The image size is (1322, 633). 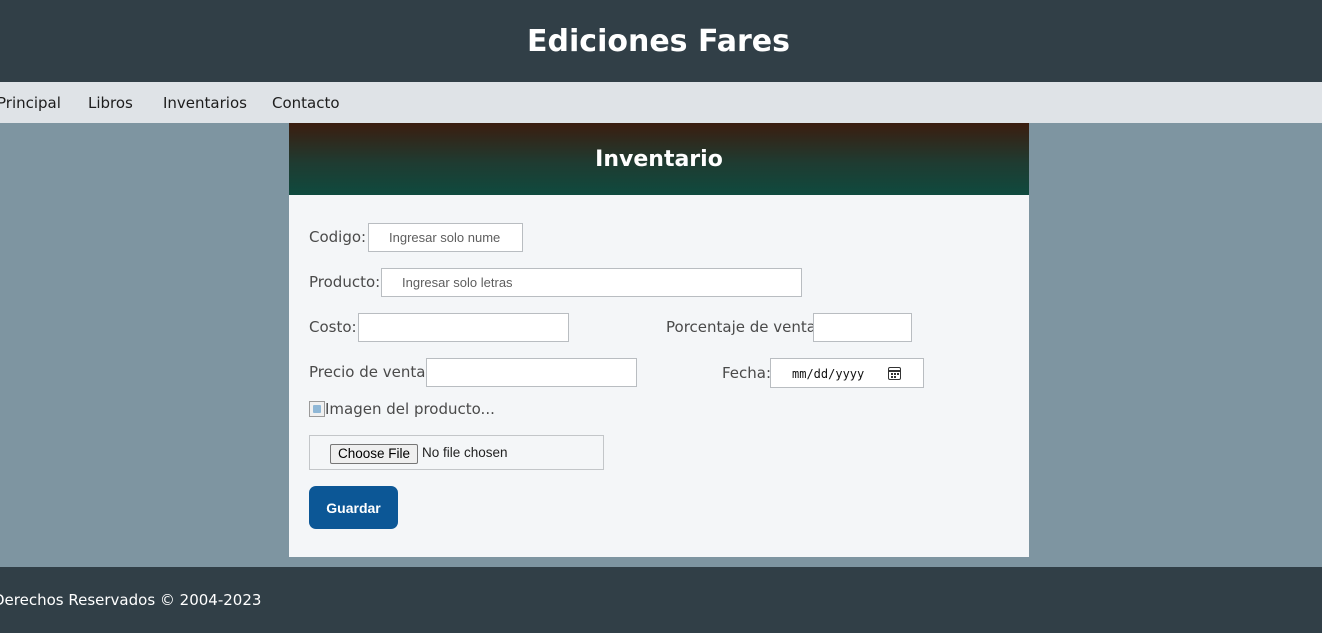 I want to click on producto-label: Producto:, so click(x=345, y=282).